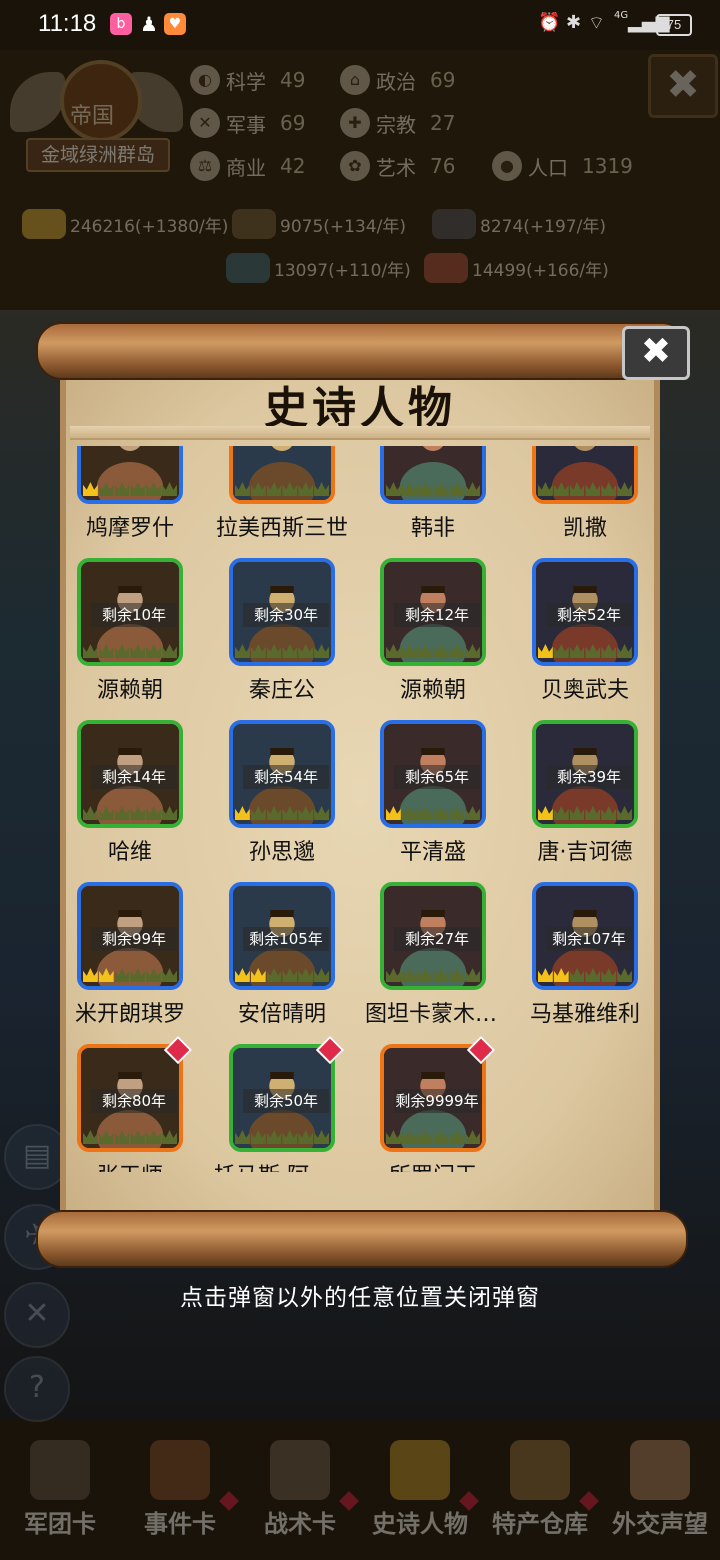 This screenshot has width=720, height=1560. What do you see at coordinates (656, 353) in the screenshot?
I see `close-icon: ✖` at bounding box center [656, 353].